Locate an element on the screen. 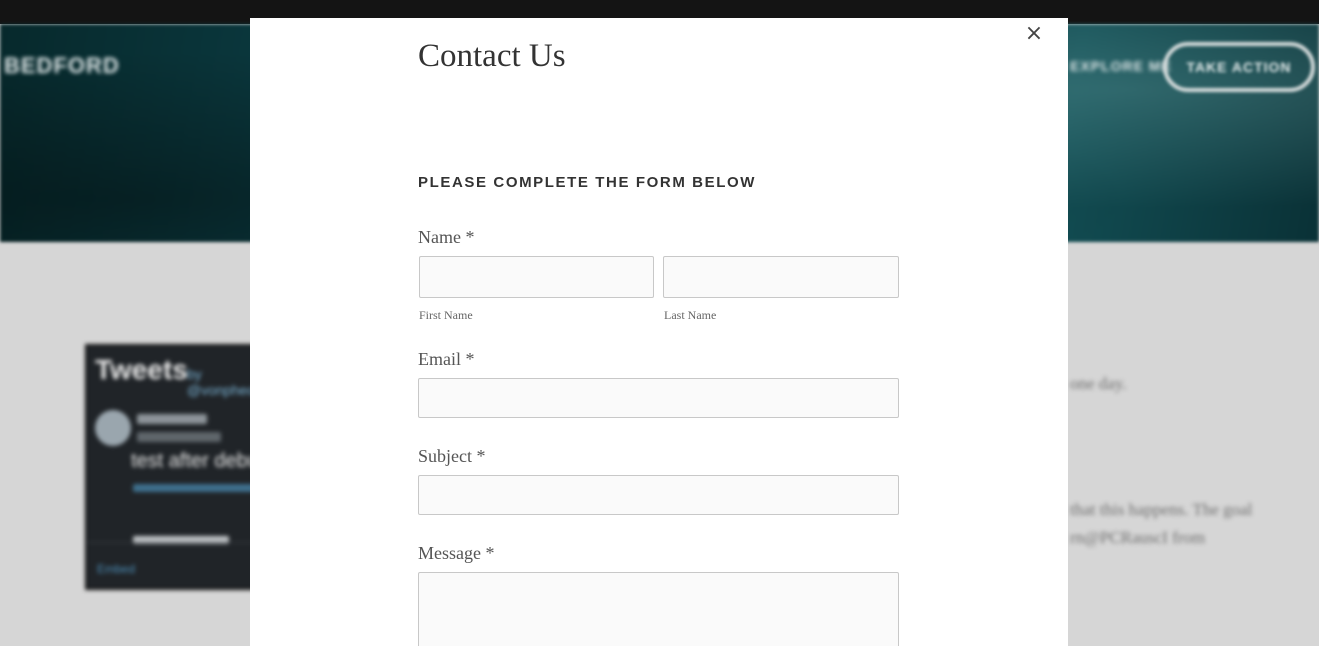 This screenshot has width=1319, height=646. close-icon: × is located at coordinates (1034, 34).